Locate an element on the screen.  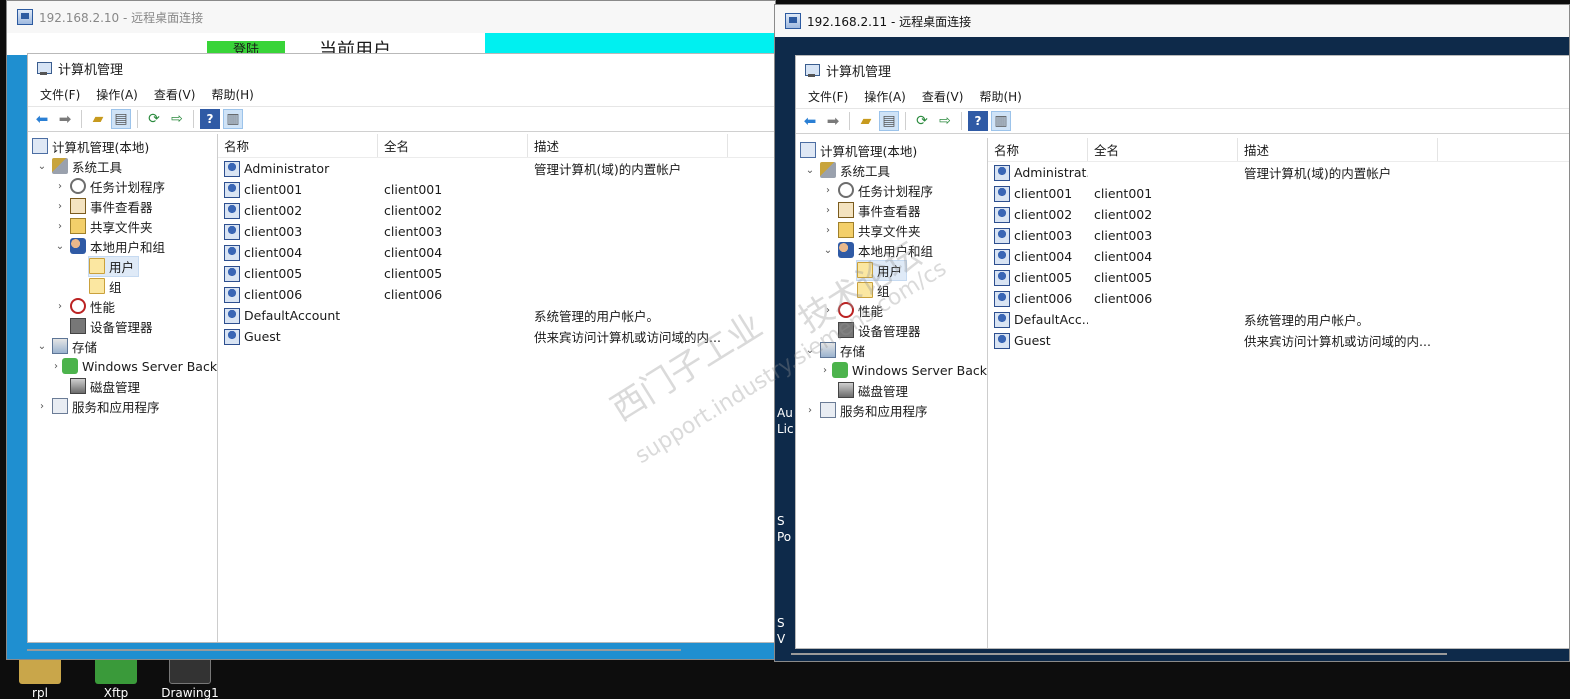
table-row: Administrat... 管理计算机(域)的内置帐户 is located at coordinates (1278, 172).